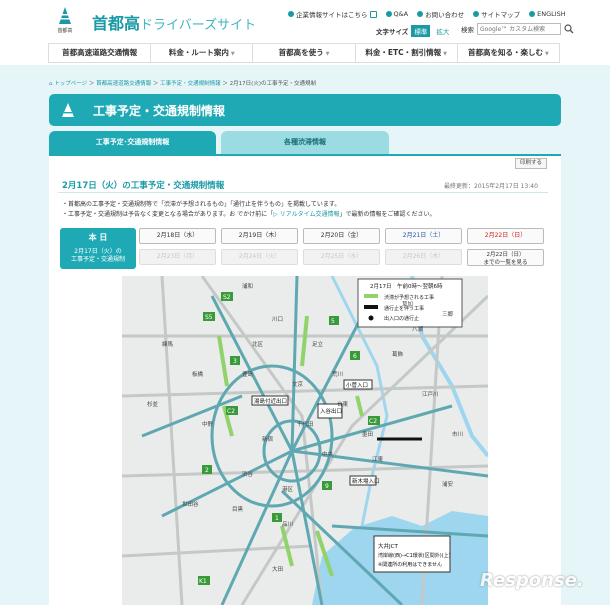 The height and width of the screenshot is (605, 610). What do you see at coordinates (288, 489) in the screenshot?
I see `svg-text: 港区` at bounding box center [288, 489].